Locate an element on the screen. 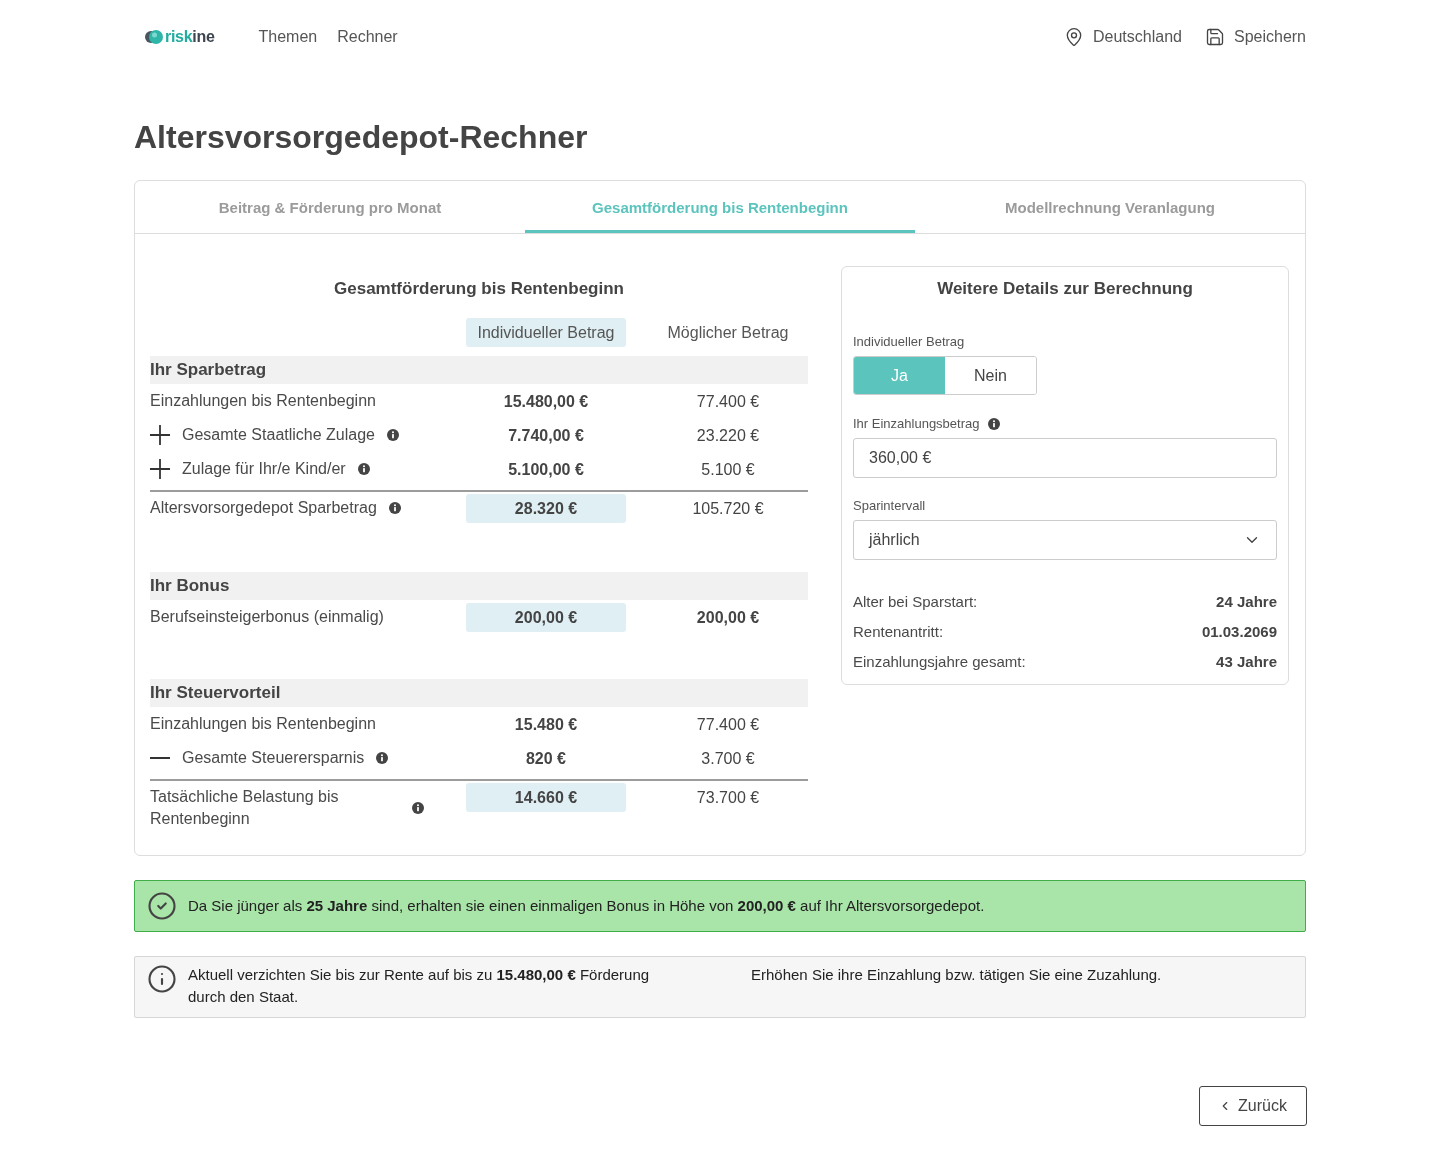 This screenshot has width=1440, height=1150. amount-value: 5.100,00 € is located at coordinates (546, 469).